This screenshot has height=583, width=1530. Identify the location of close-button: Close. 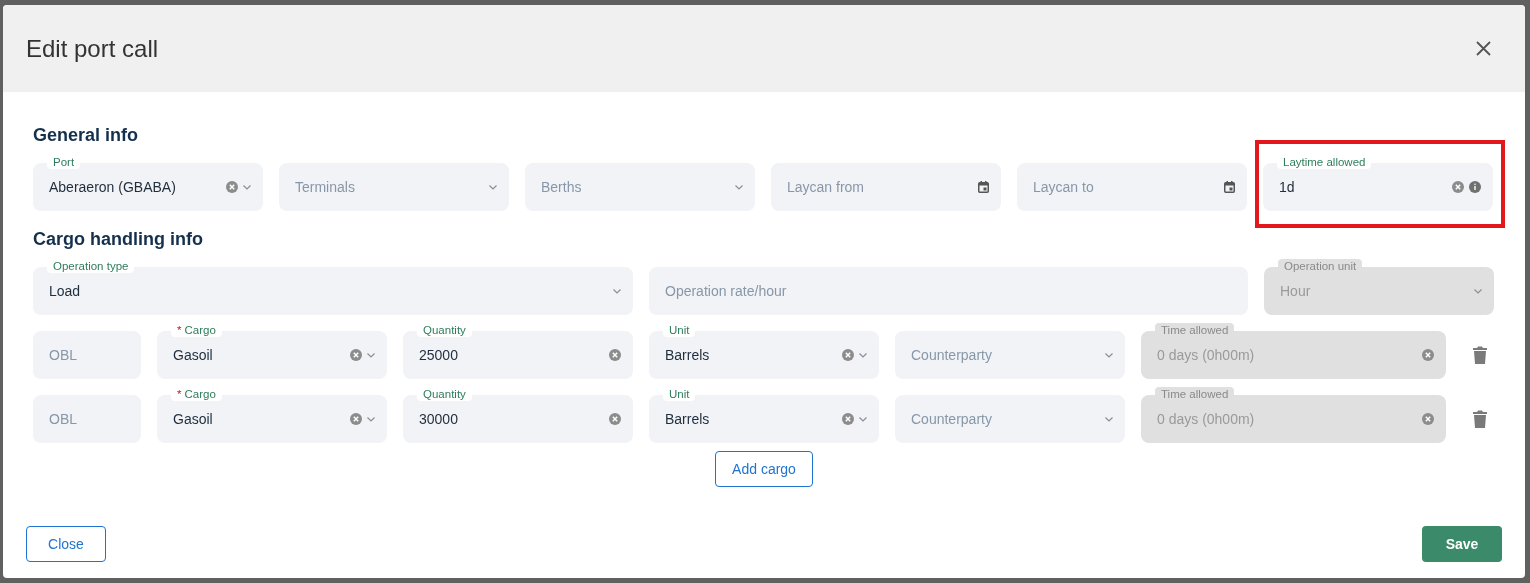
(66, 544).